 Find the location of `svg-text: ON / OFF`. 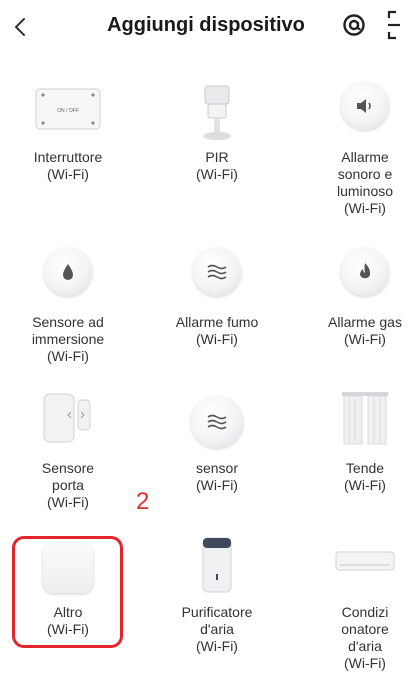

svg-text: ON / OFF is located at coordinates (68, 111).